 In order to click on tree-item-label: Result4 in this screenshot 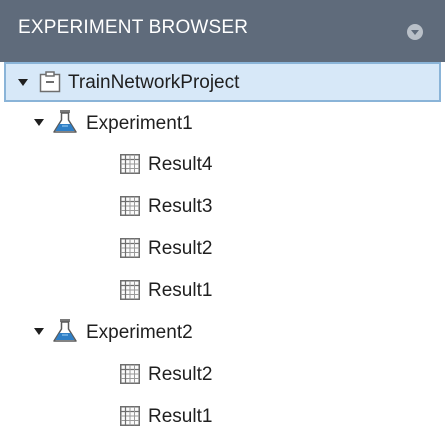, I will do `click(180, 164)`.